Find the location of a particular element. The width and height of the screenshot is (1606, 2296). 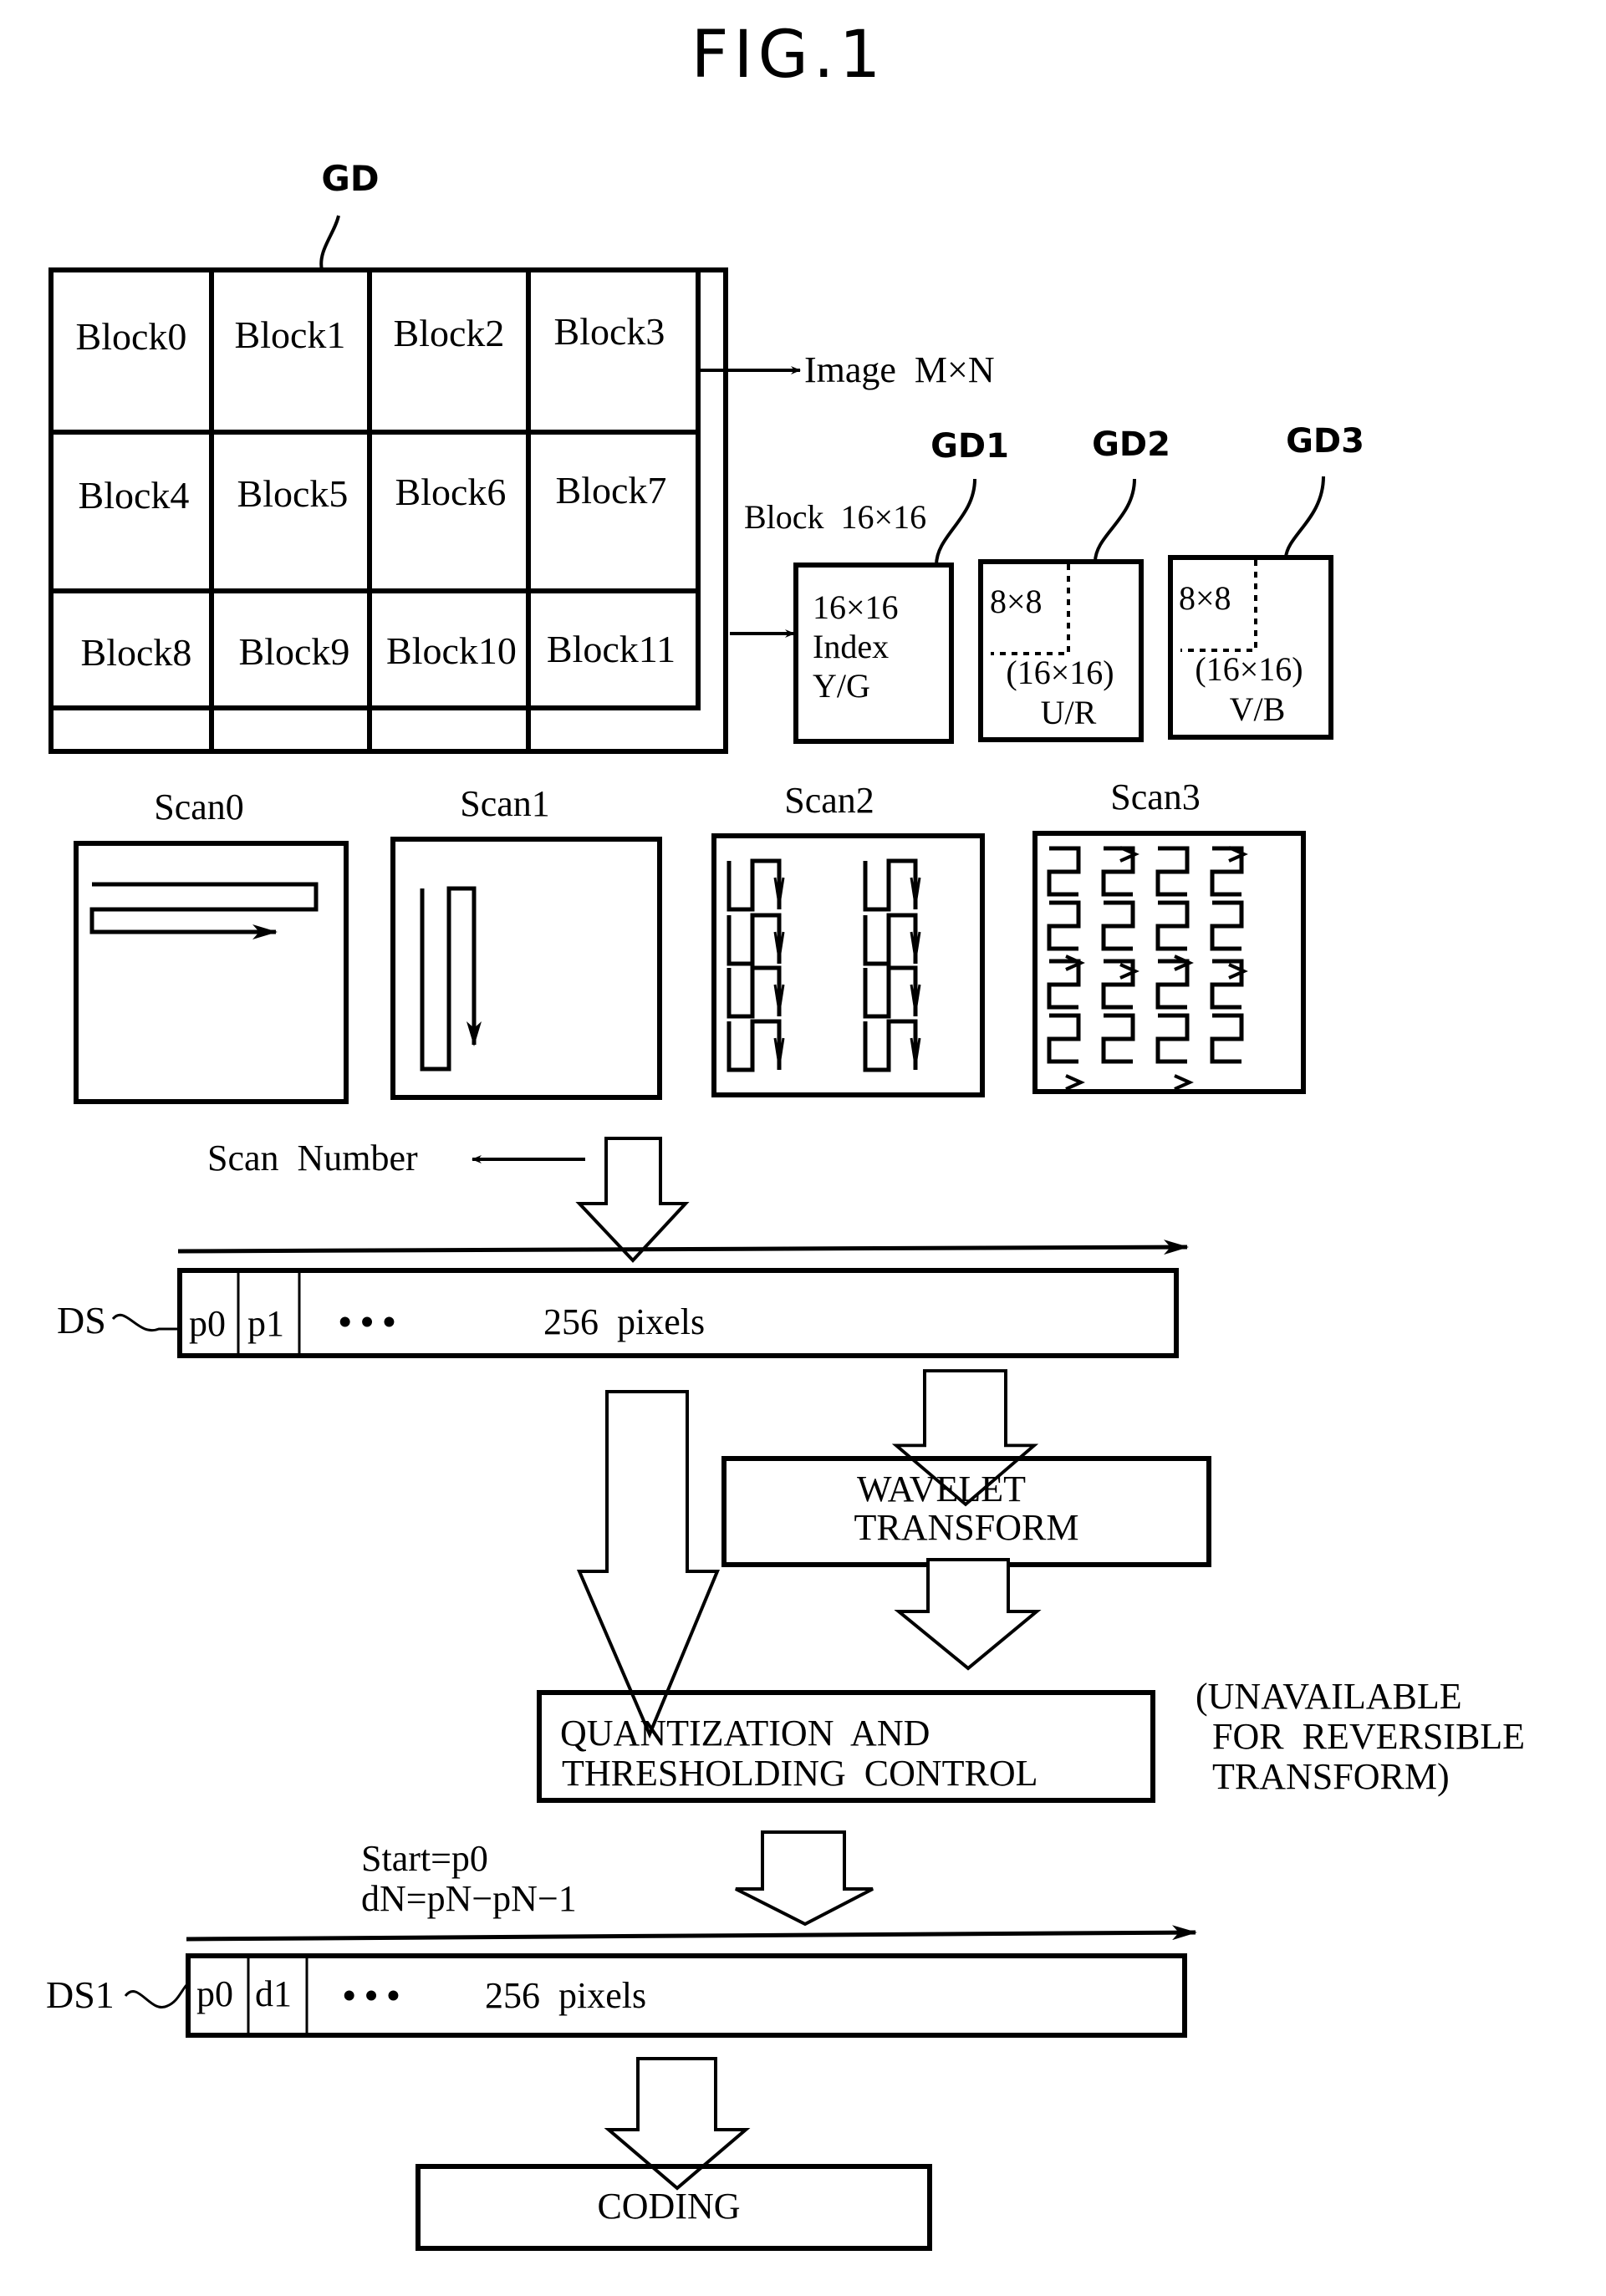

gd1-text: Index is located at coordinates (851, 646).